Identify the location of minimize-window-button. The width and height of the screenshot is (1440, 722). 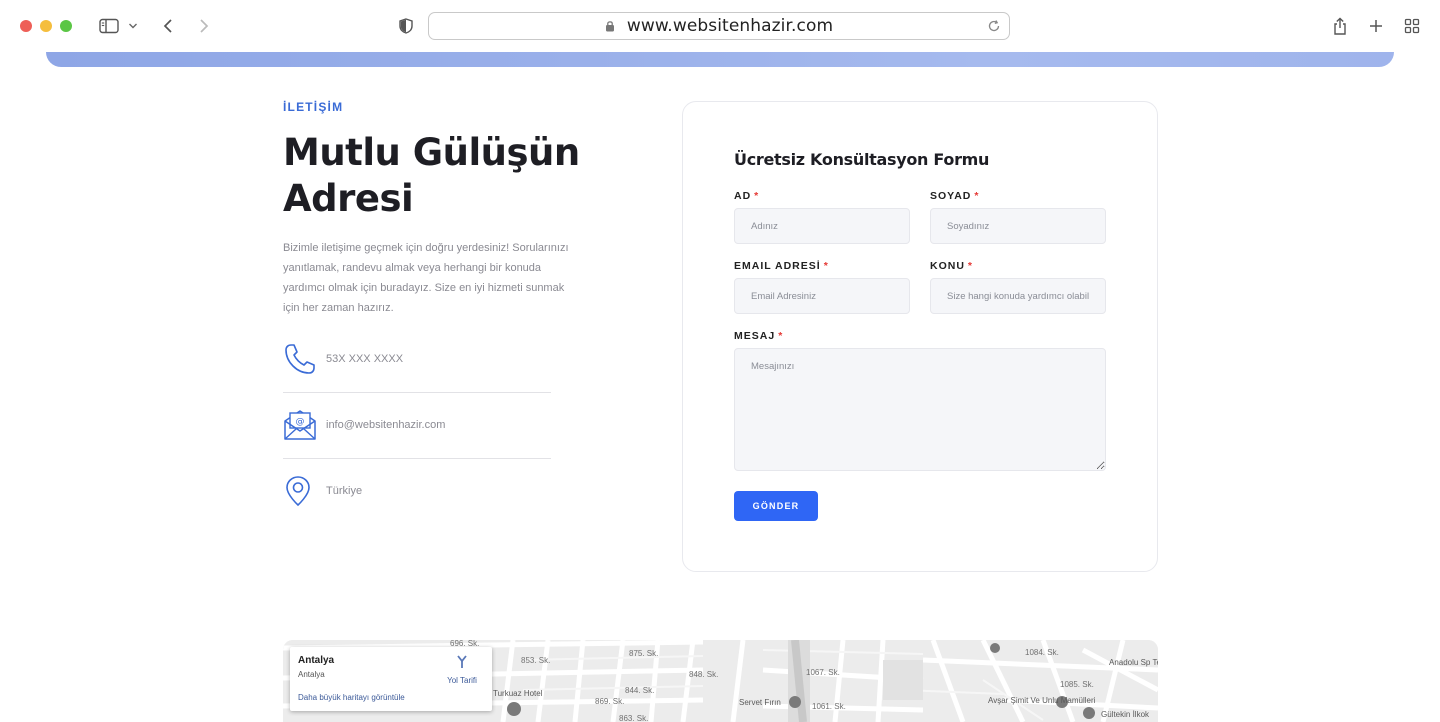
(46, 26).